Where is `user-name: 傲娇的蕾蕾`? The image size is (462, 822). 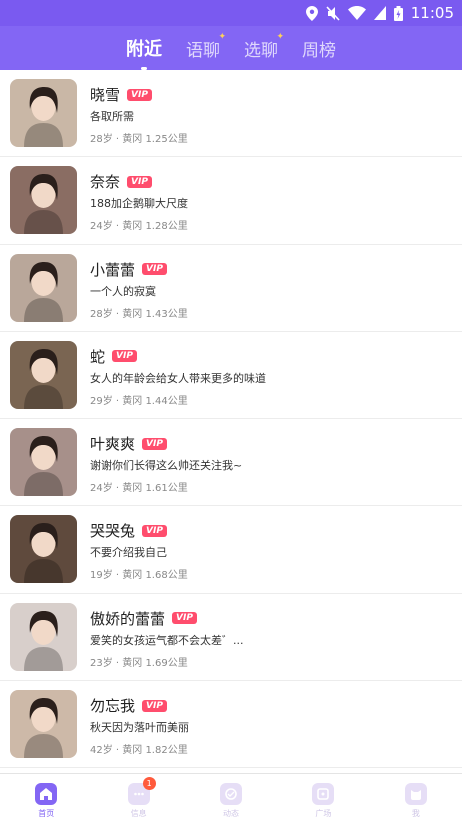
user-name: 傲娇的蕾蕾 is located at coordinates (128, 618).